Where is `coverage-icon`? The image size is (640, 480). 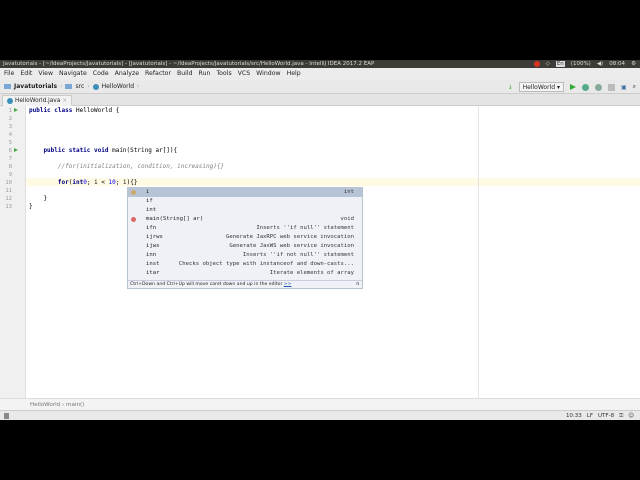 coverage-icon is located at coordinates (598, 87).